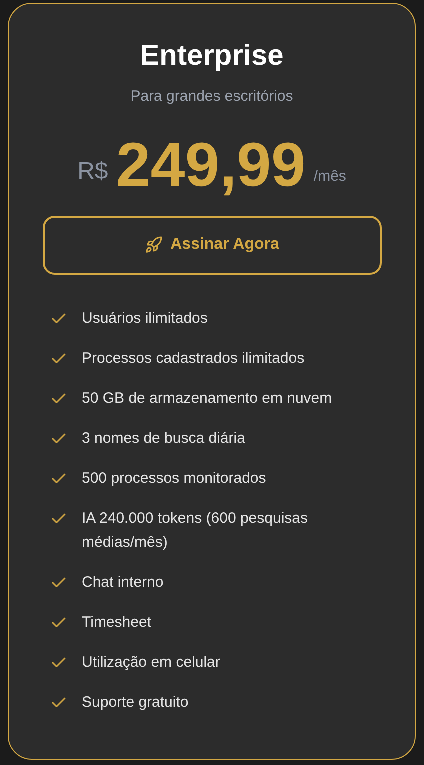 This screenshot has height=765, width=424. What do you see at coordinates (151, 662) in the screenshot?
I see `feature-text: Utilização em celular` at bounding box center [151, 662].